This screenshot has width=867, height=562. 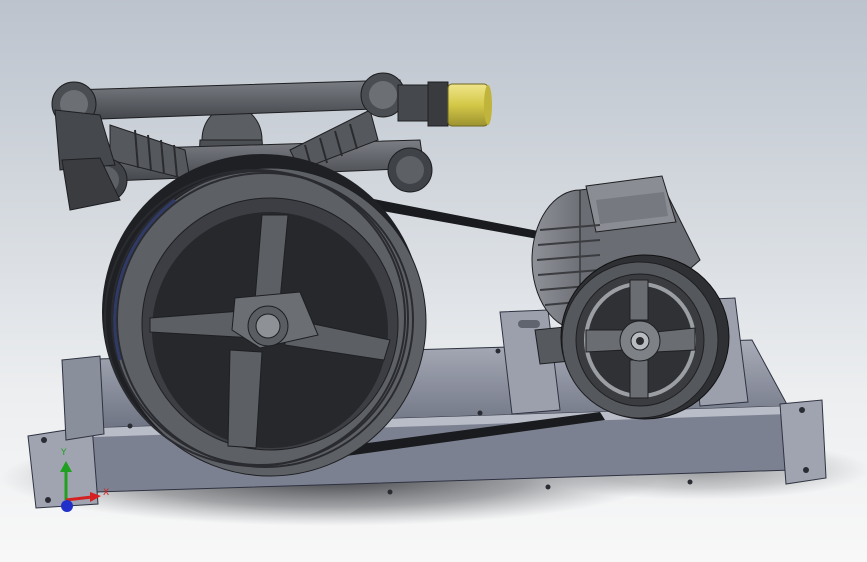 I want to click on end-cap, so click(x=468, y=105).